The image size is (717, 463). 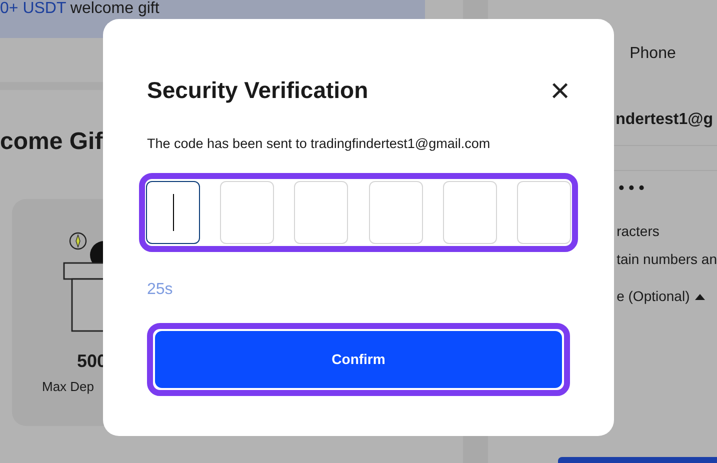 I want to click on section-heading: come Gif, so click(x=51, y=142).